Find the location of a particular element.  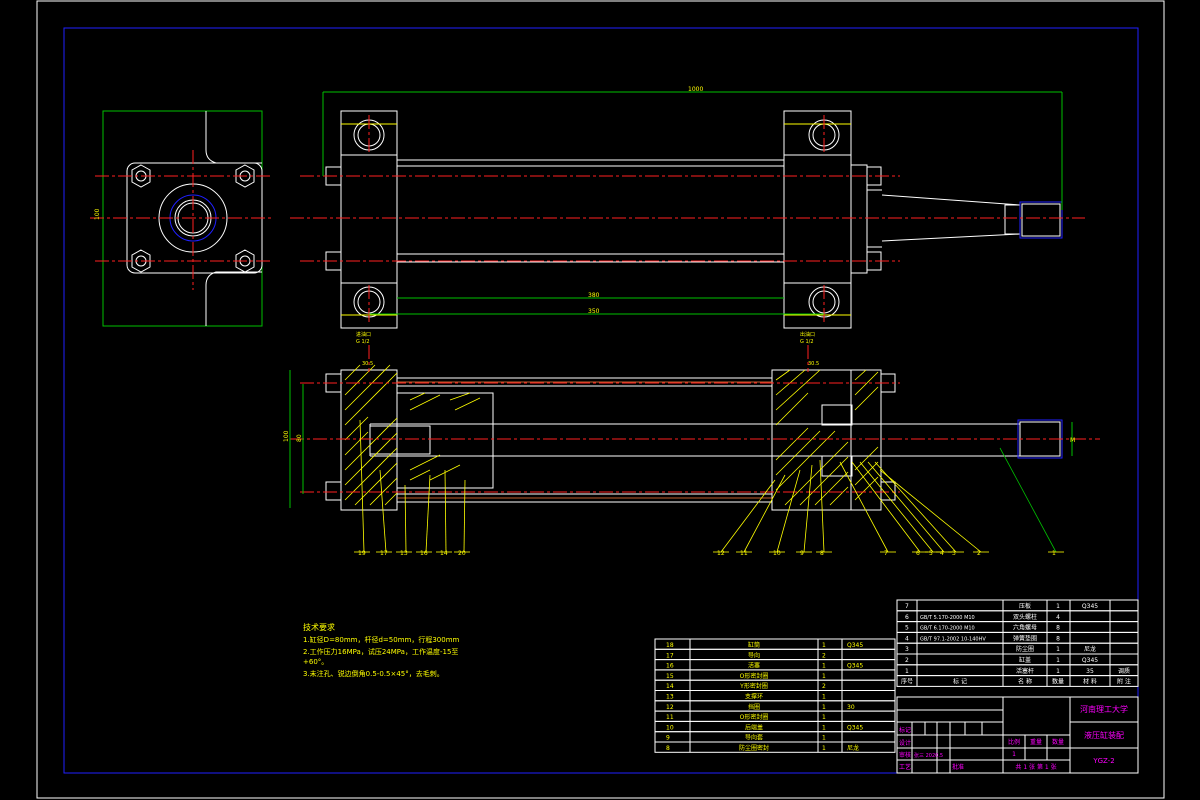

bom-header-name: 名 称 is located at coordinates (1025, 682).